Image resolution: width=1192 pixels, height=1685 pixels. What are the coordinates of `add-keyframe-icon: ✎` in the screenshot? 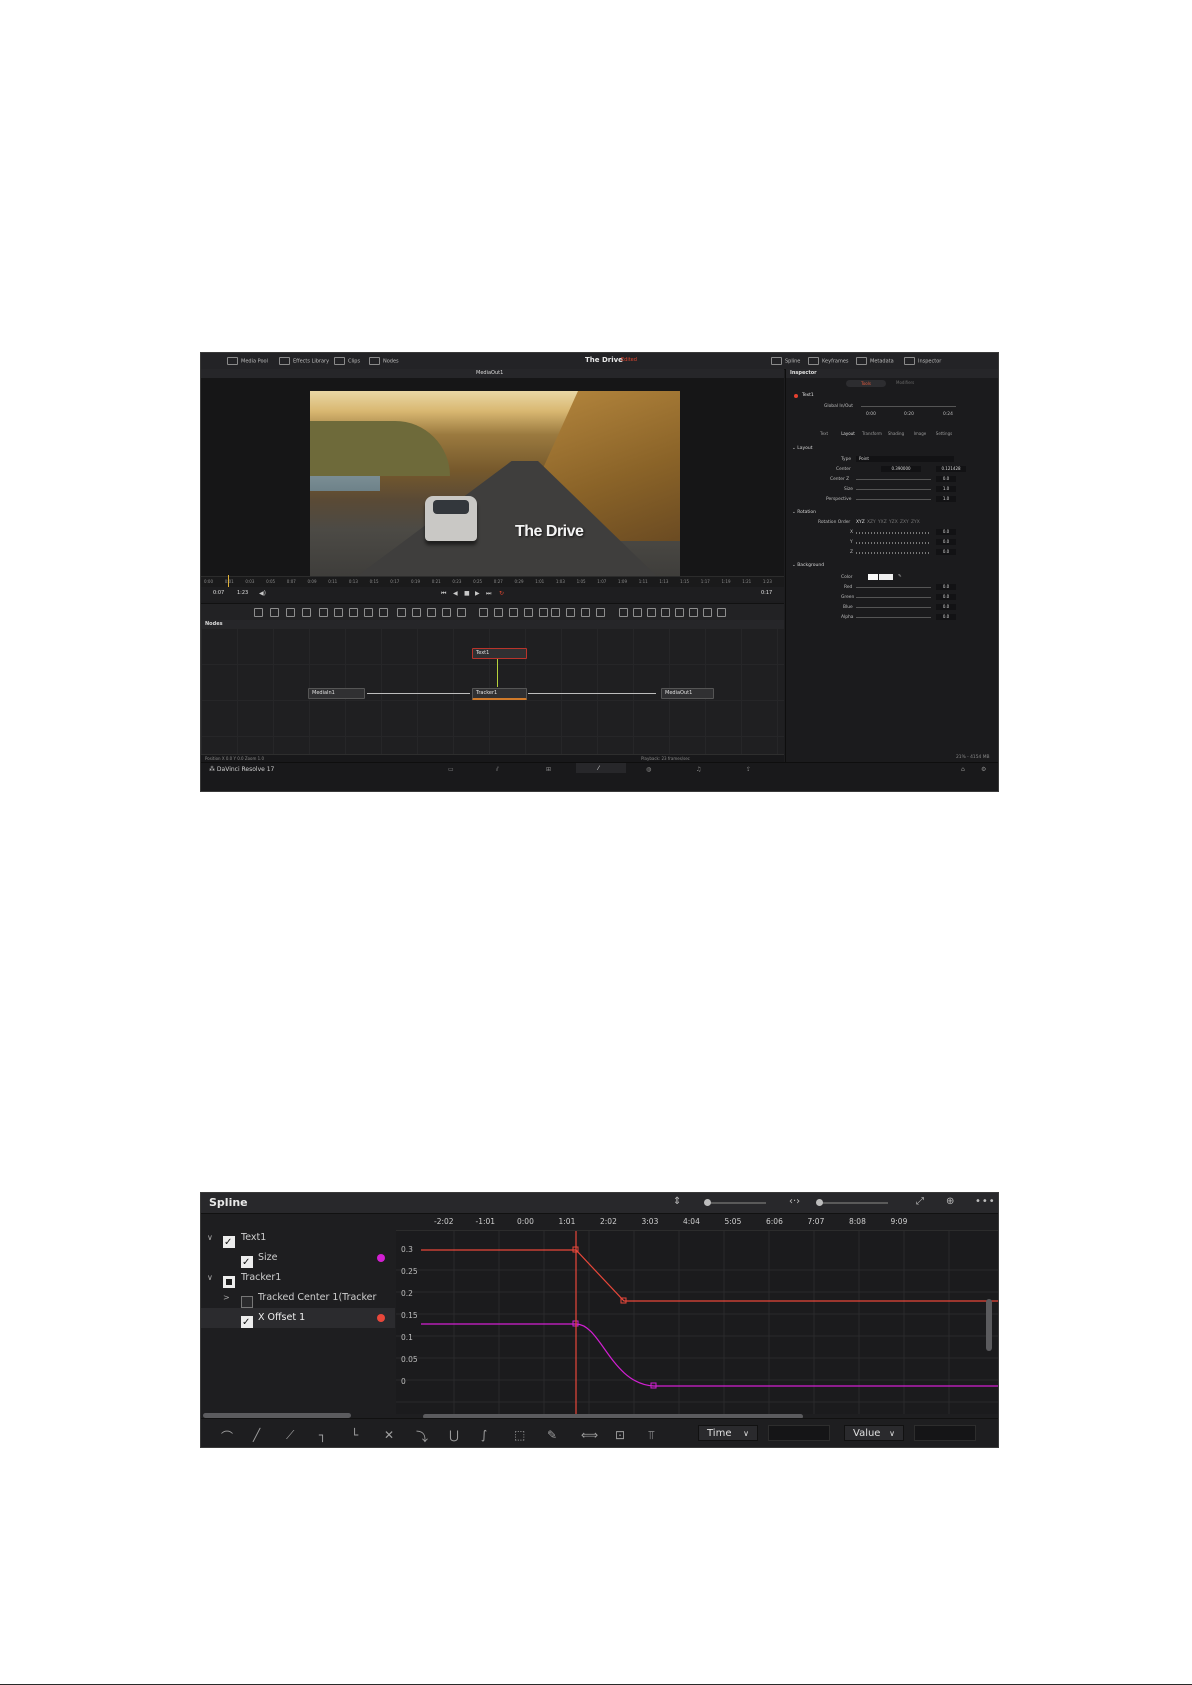 It's located at (552, 1435).